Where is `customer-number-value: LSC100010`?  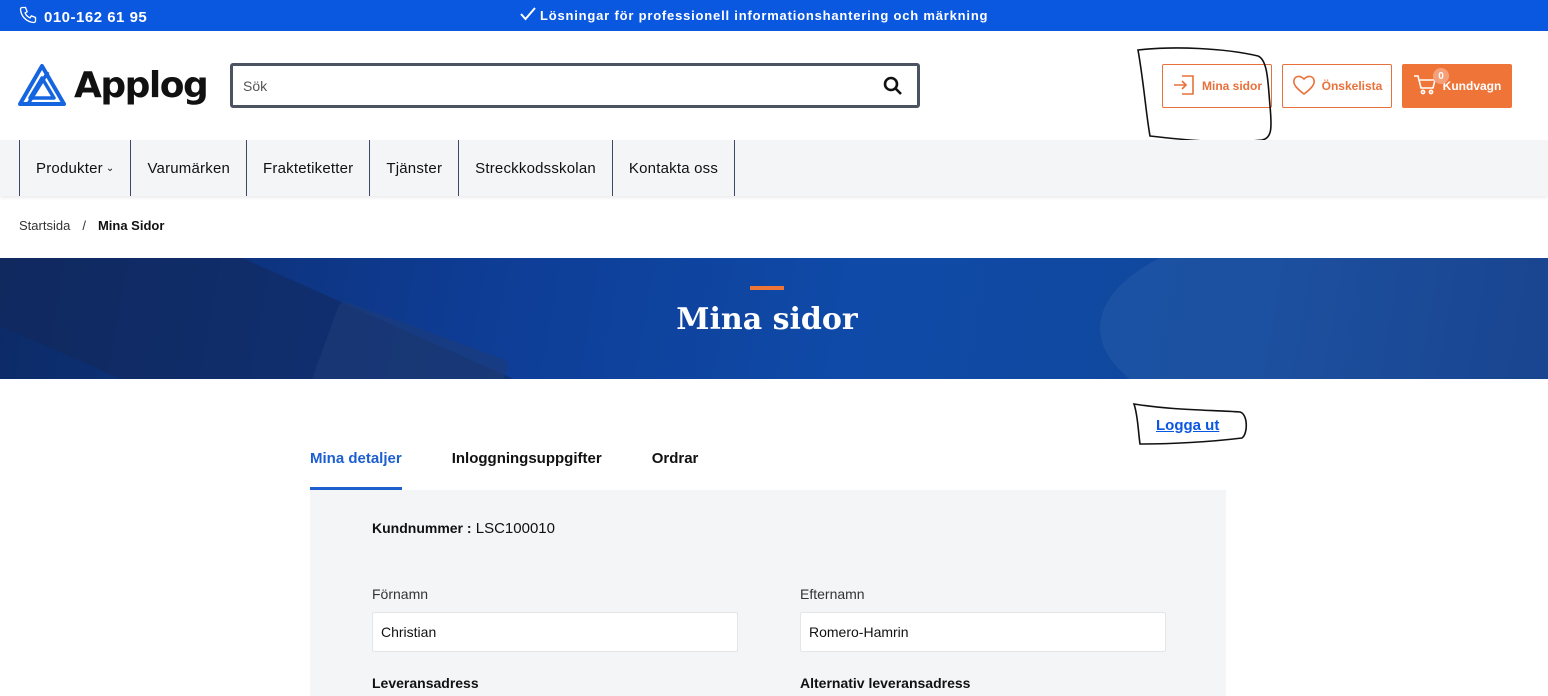 customer-number-value: LSC100010 is located at coordinates (515, 528).